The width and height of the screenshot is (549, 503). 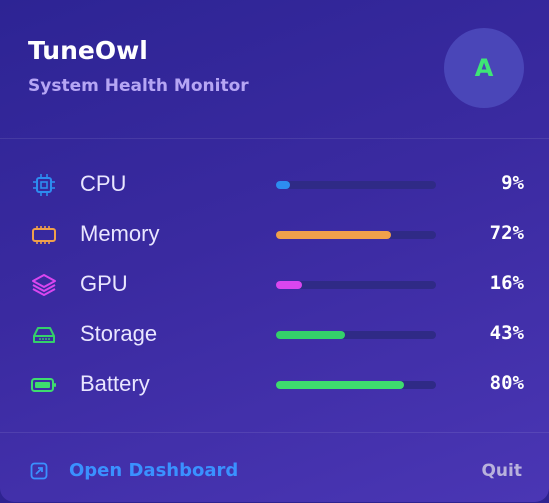 What do you see at coordinates (104, 283) in the screenshot?
I see `metric-label: GPU` at bounding box center [104, 283].